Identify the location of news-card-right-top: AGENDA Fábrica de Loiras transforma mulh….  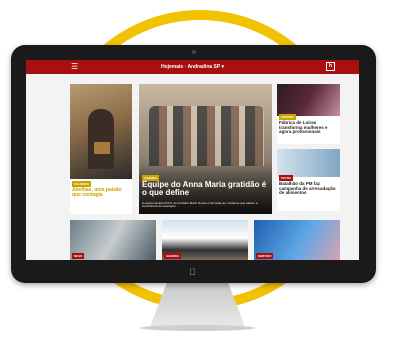
(308, 114).